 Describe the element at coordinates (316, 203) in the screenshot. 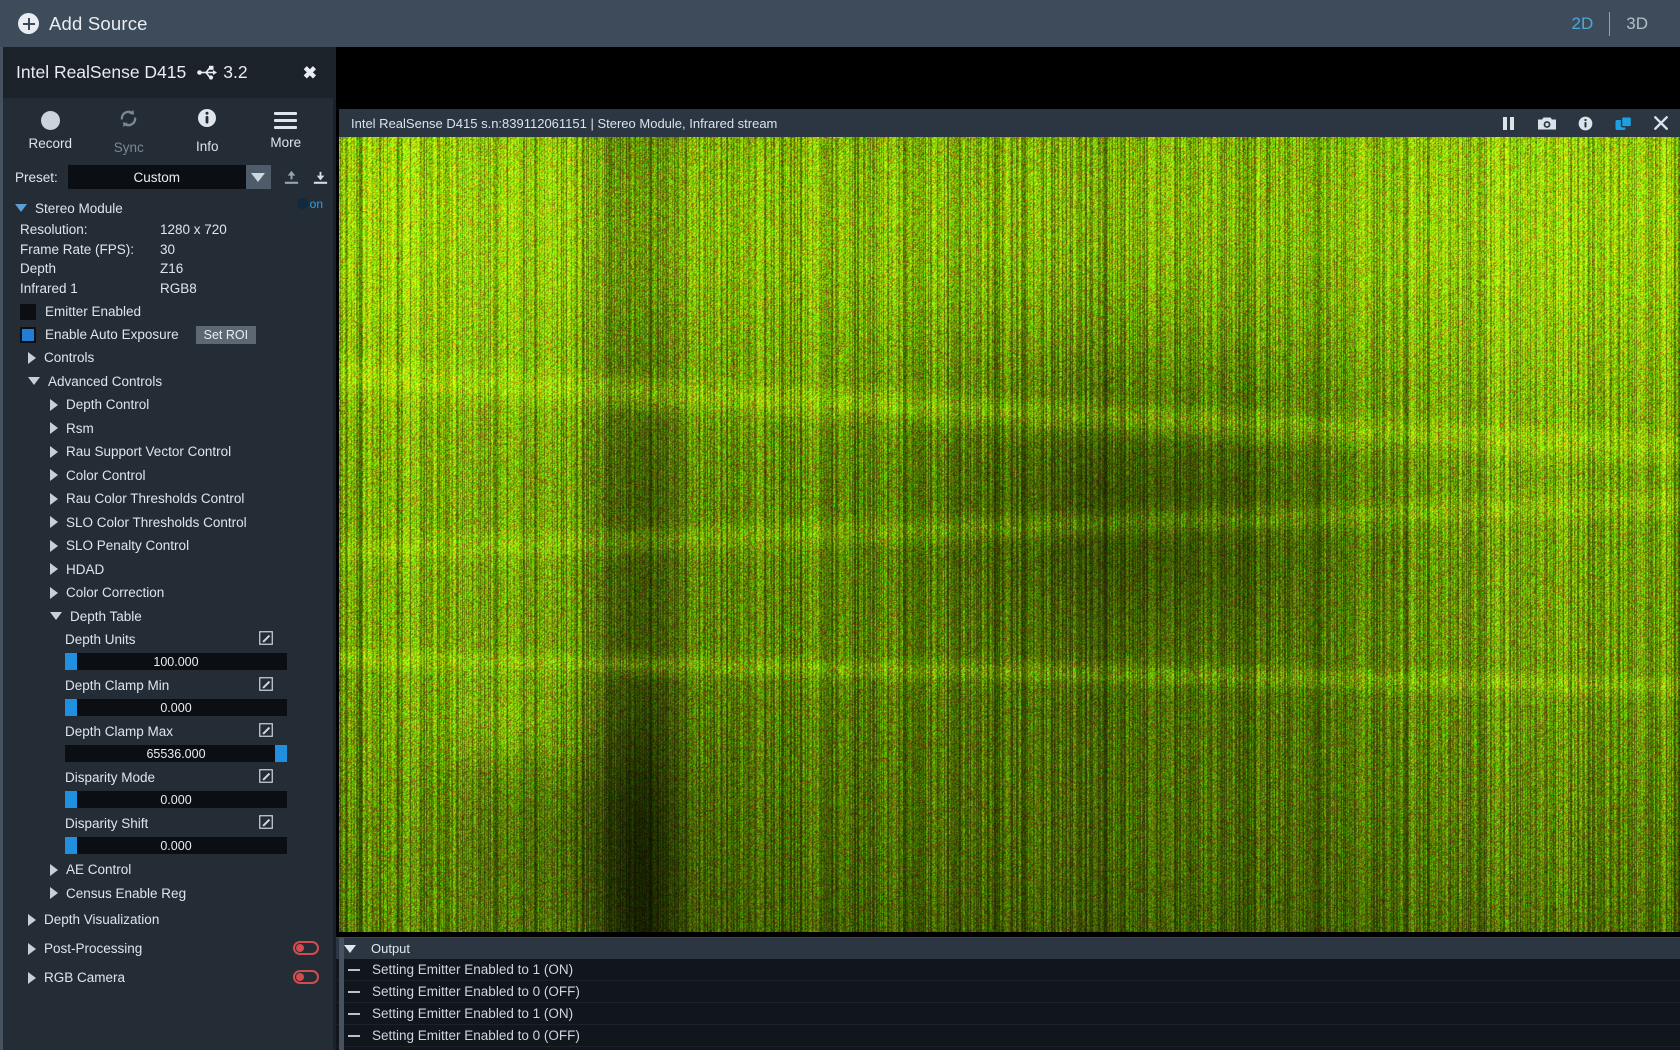

I see `stereo-module-toggle-wrap: on` at that location.